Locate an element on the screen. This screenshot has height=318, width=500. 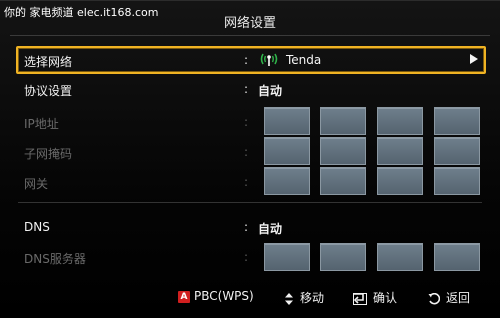
enter-hint: 确认 is located at coordinates (375, 297).